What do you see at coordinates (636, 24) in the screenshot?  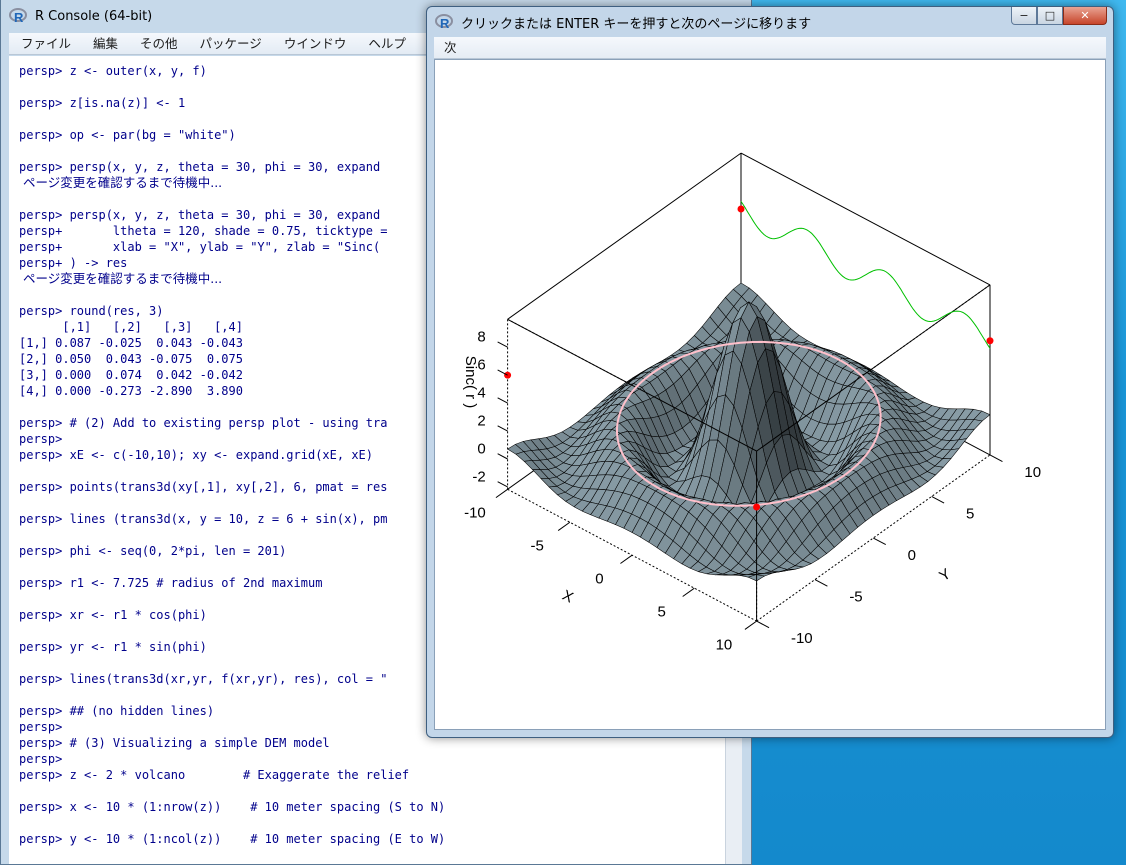 I see `graphics-title: クリックまたは ENTER キーを押すと次のページに移ります` at bounding box center [636, 24].